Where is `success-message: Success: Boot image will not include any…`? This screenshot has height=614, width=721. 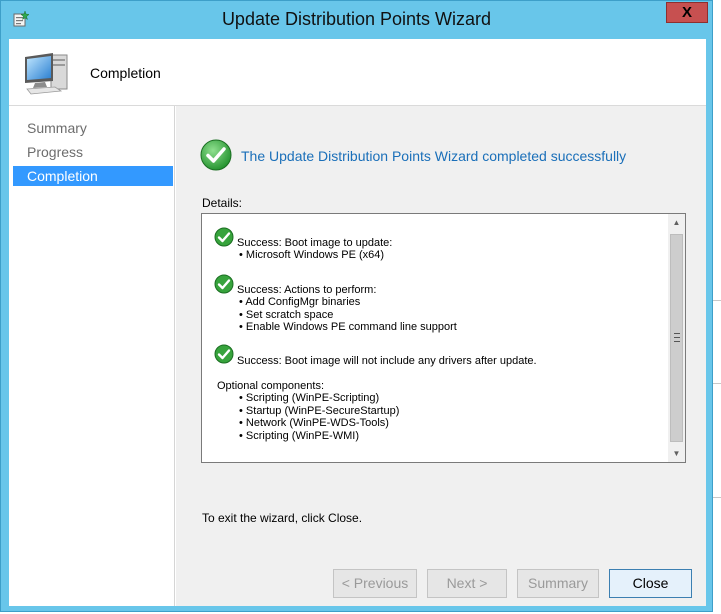 success-message: Success: Boot image will not include any… is located at coordinates (387, 361).